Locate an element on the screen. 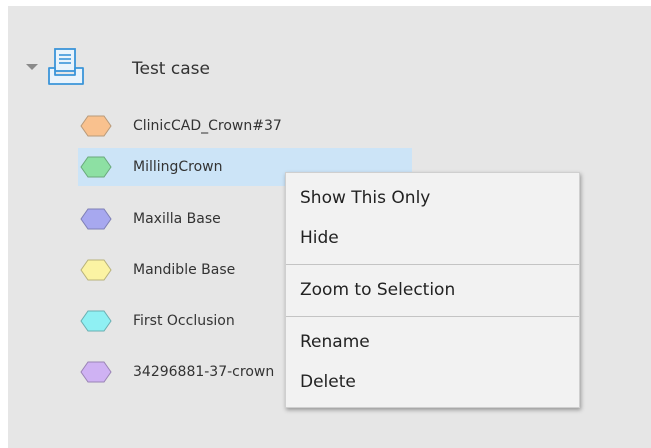  menu-item-hide: Hide is located at coordinates (319, 238).